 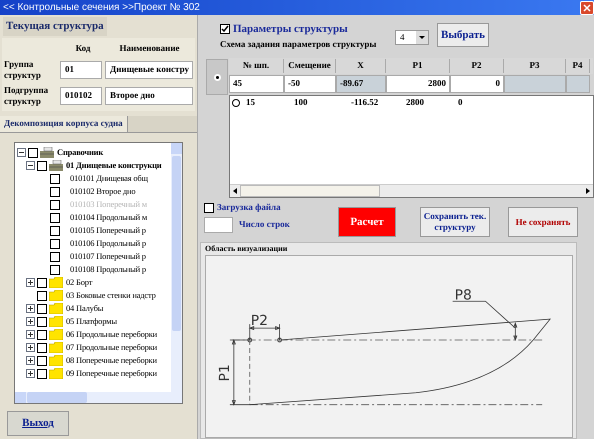 I want to click on tree-item: 010105 Поперечный р, so click(x=108, y=230).